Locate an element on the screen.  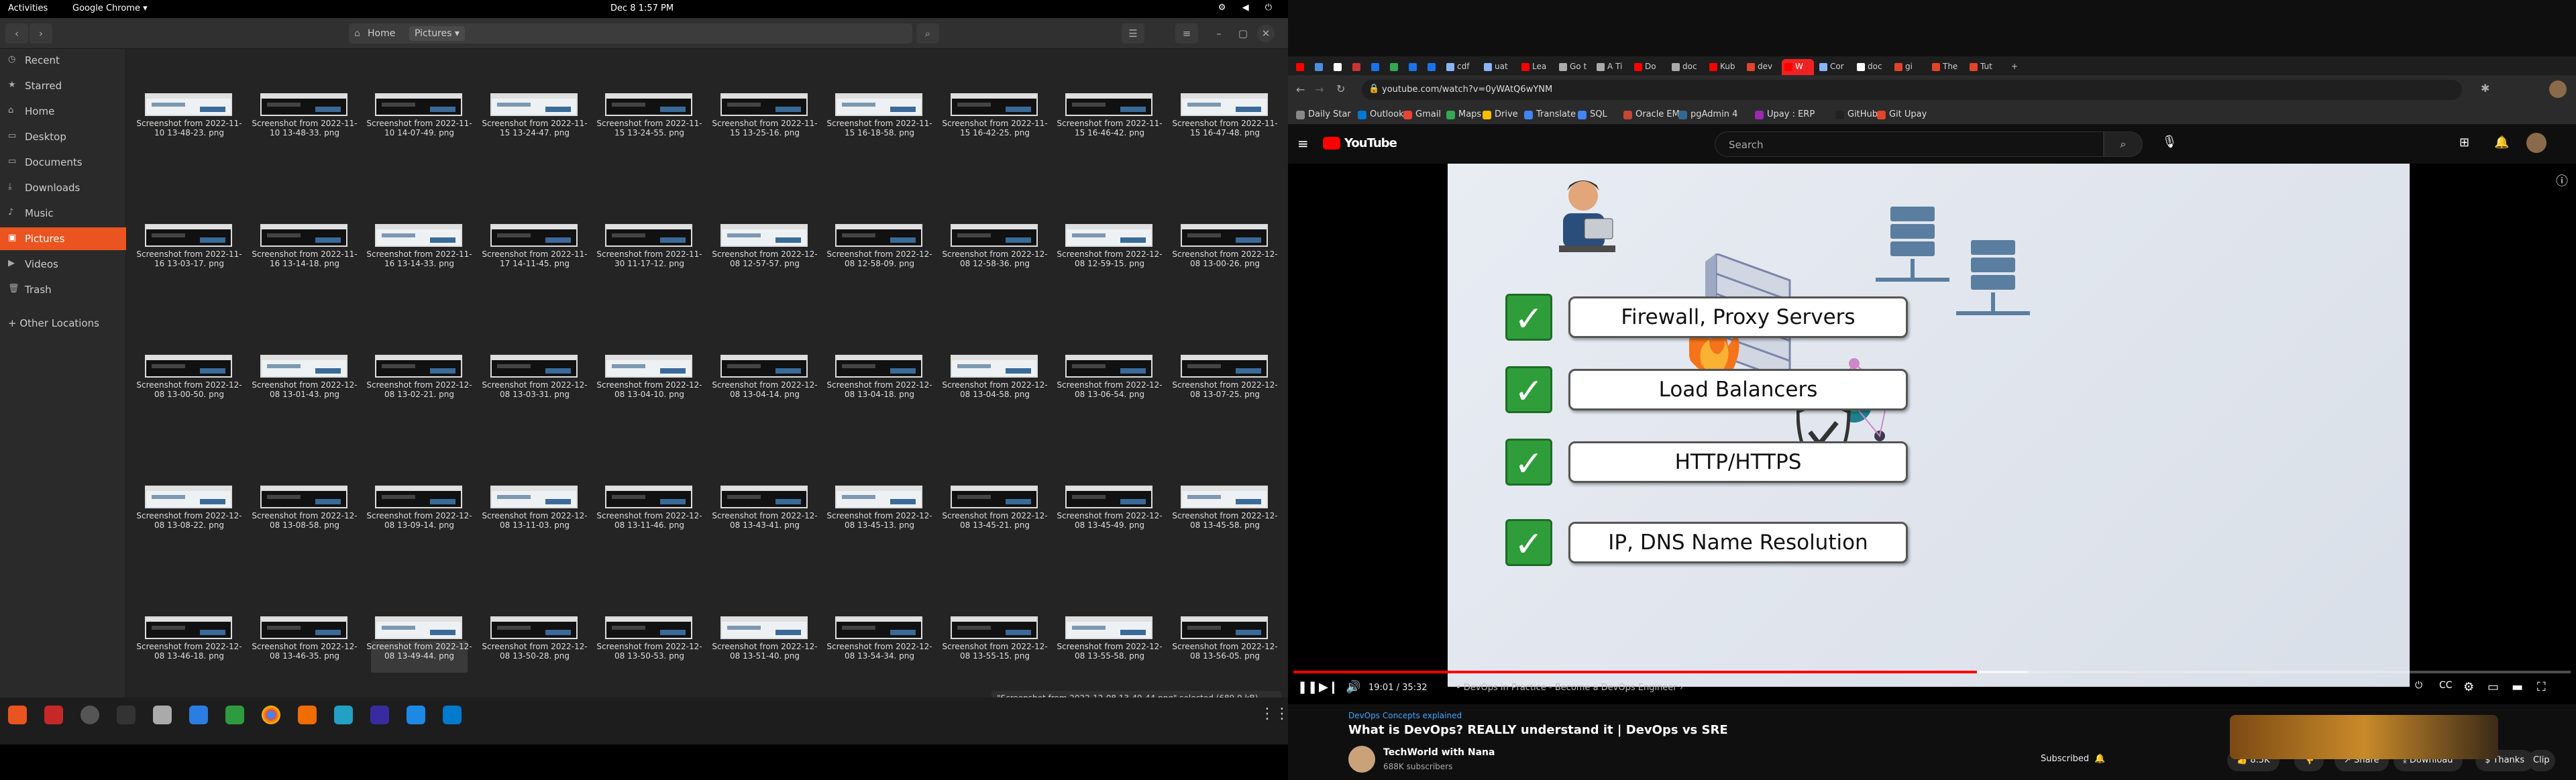
activities-button: Activities is located at coordinates (28, 8).